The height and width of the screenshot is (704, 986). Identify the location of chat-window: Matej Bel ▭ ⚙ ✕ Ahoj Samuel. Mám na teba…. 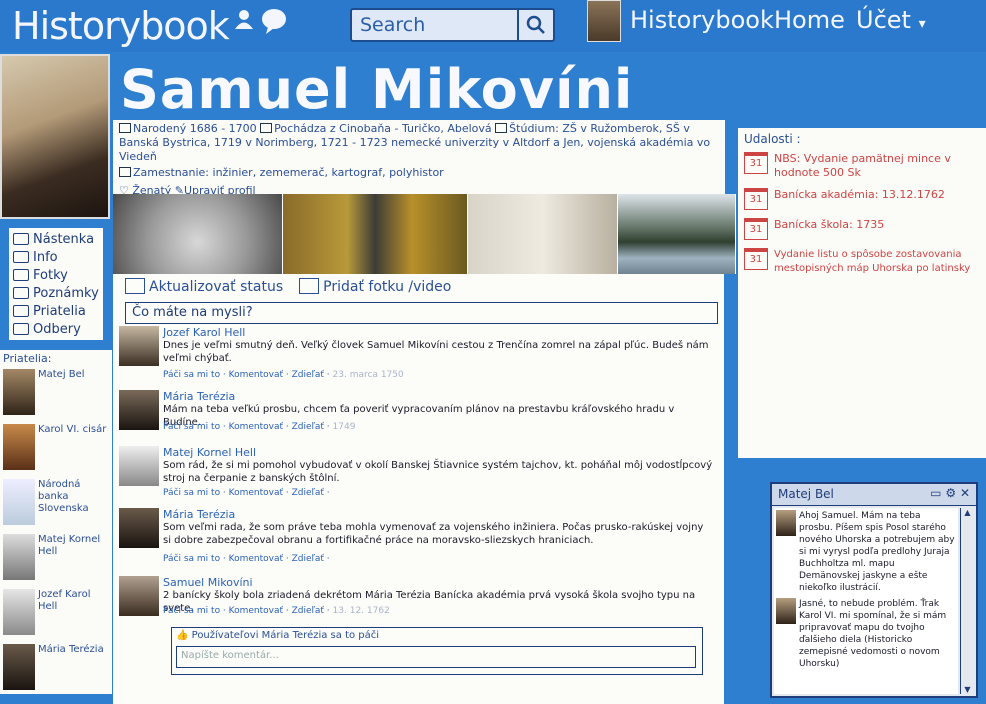
(874, 590).